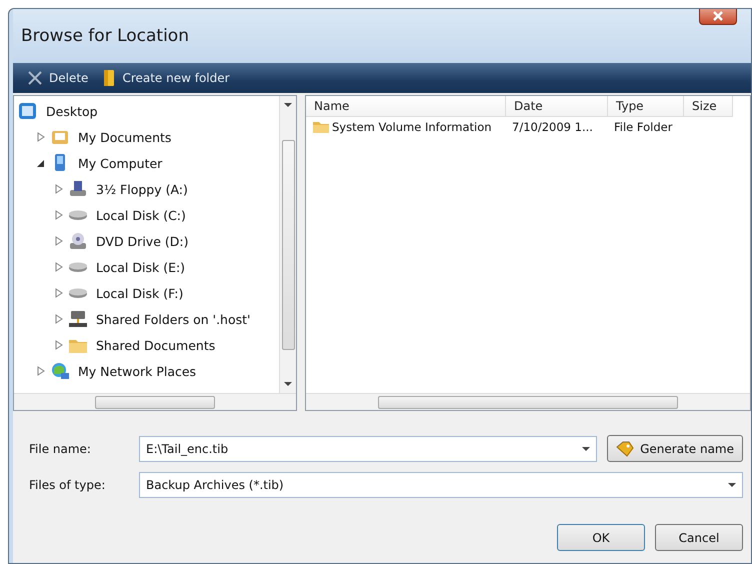  What do you see at coordinates (67, 485) in the screenshot?
I see `field-label: Files of type:` at bounding box center [67, 485].